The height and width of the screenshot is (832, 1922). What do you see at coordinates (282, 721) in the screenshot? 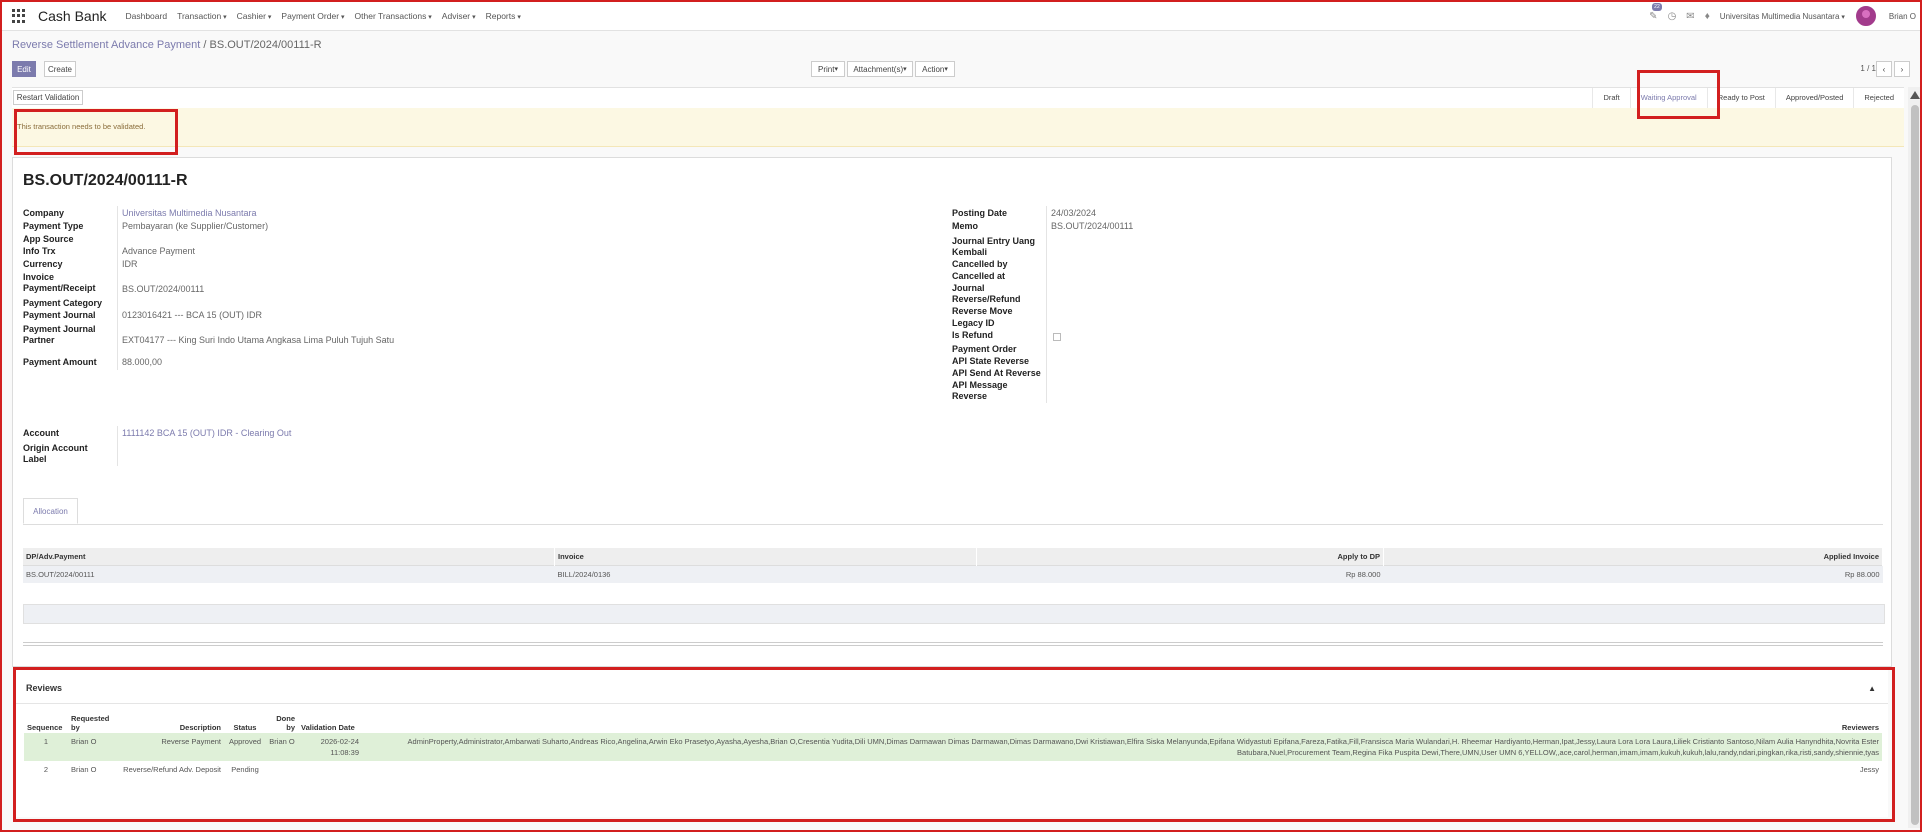
I see `column-done-by: Done by` at bounding box center [282, 721].